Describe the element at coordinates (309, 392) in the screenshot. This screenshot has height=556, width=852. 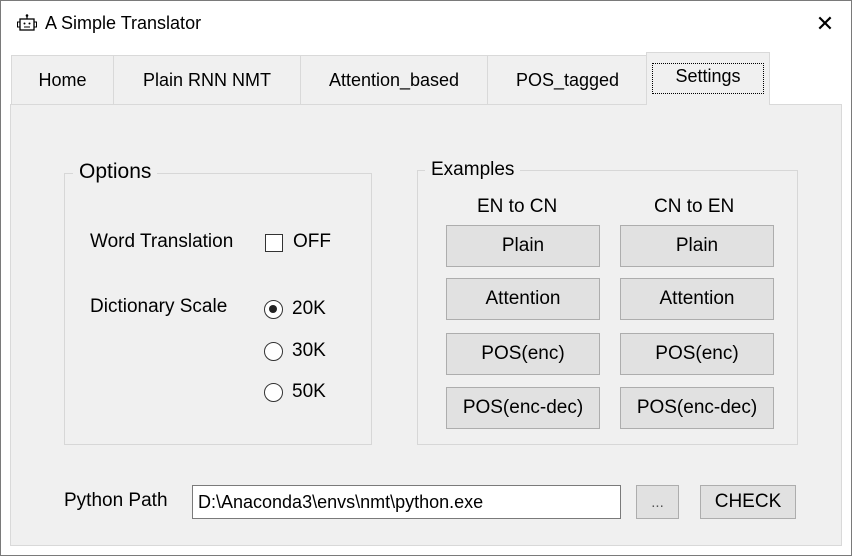
I see `scale-50k-label: 50K` at that location.